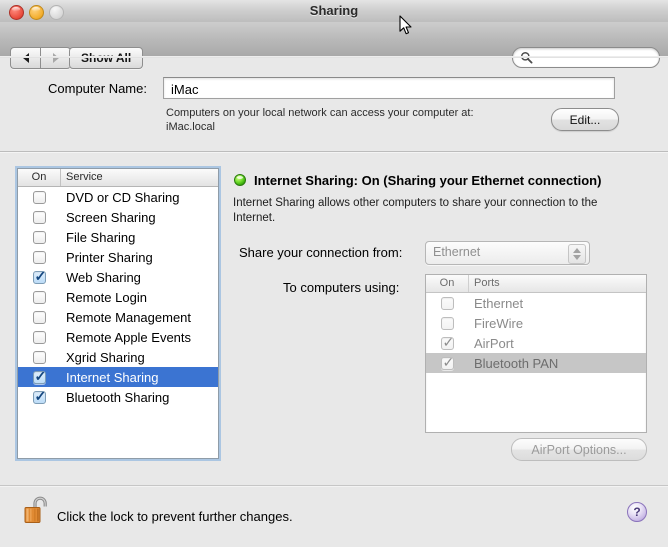  What do you see at coordinates (103, 277) in the screenshot?
I see `service-label: Web Sharing` at bounding box center [103, 277].